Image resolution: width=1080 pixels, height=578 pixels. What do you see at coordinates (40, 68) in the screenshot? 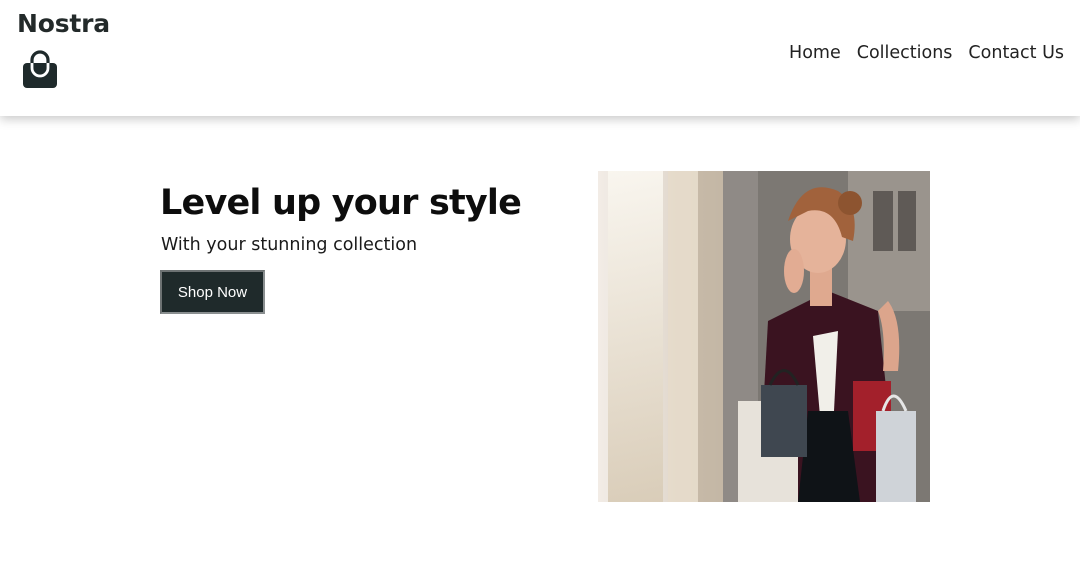
I see `shopping-bag-icon` at bounding box center [40, 68].